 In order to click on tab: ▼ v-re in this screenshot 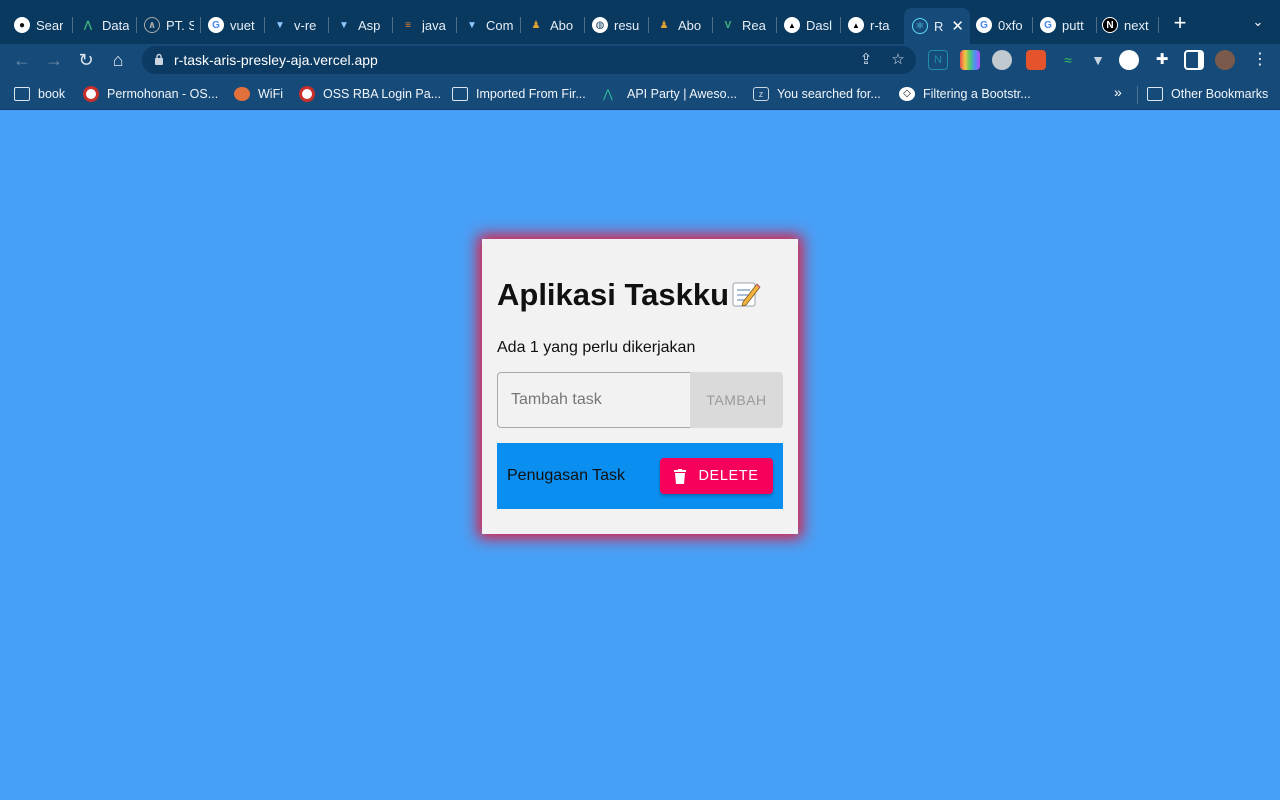, I will do `click(297, 25)`.